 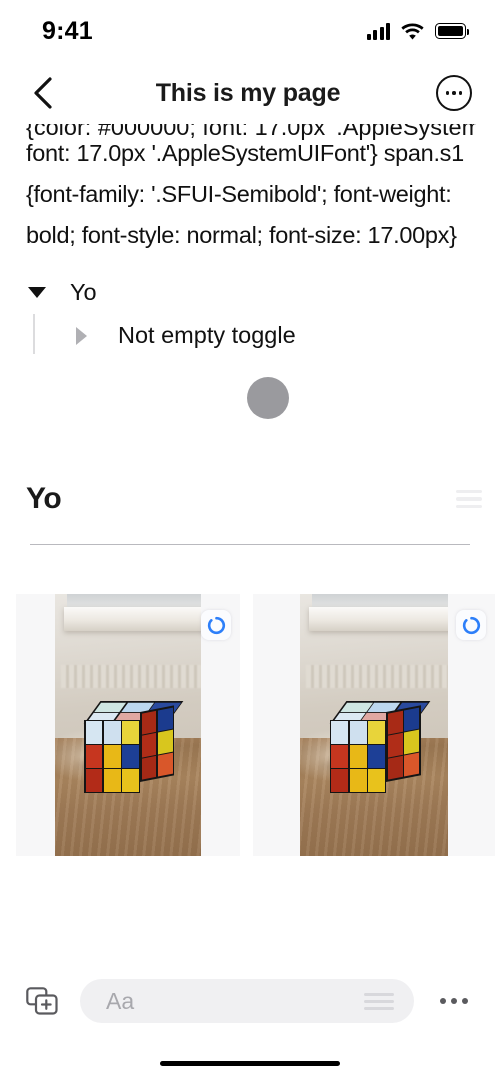 I want to click on section-heading-row: Yo, so click(x=250, y=499).